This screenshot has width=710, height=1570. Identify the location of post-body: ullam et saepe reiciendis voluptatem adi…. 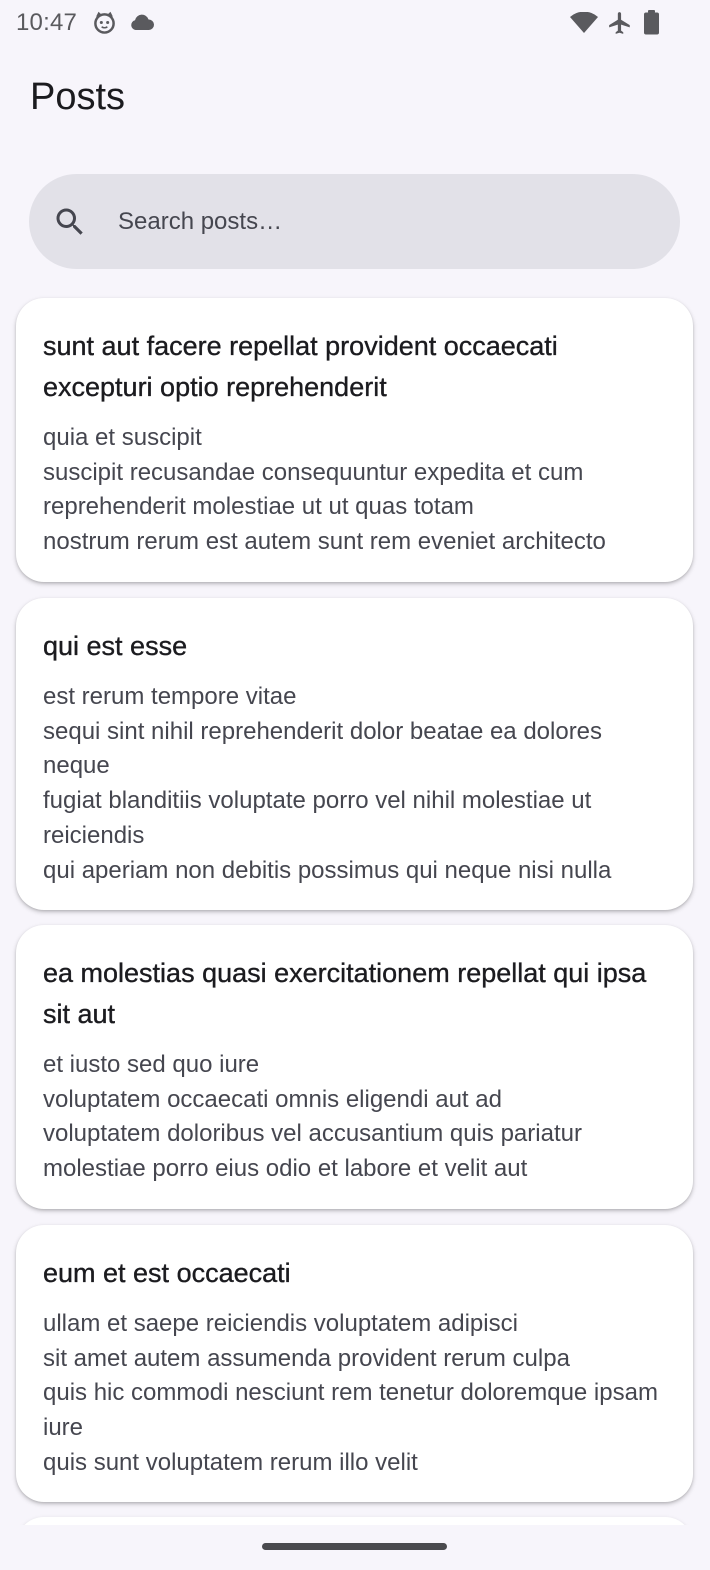
(350, 1393).